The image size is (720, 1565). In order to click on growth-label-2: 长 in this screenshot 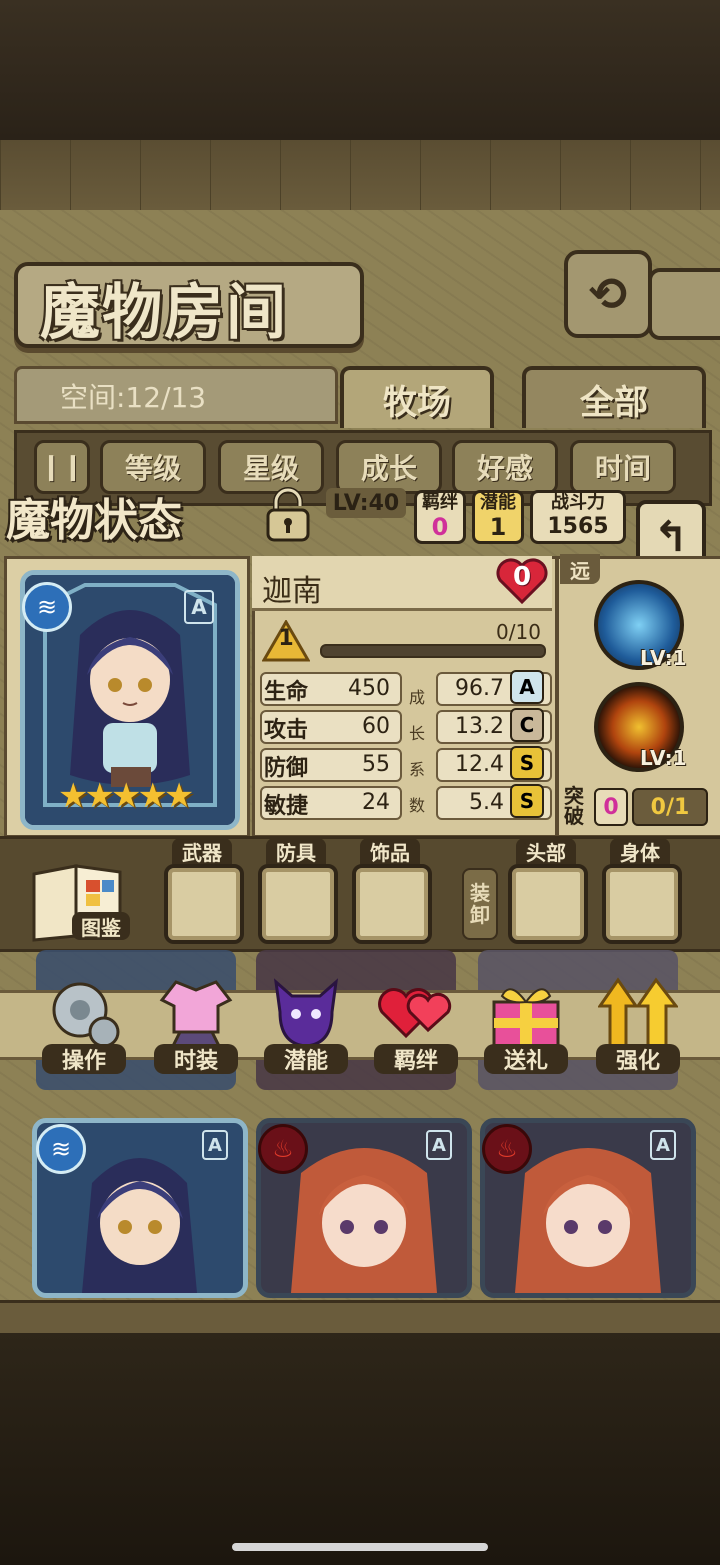, I will do `click(416, 733)`.